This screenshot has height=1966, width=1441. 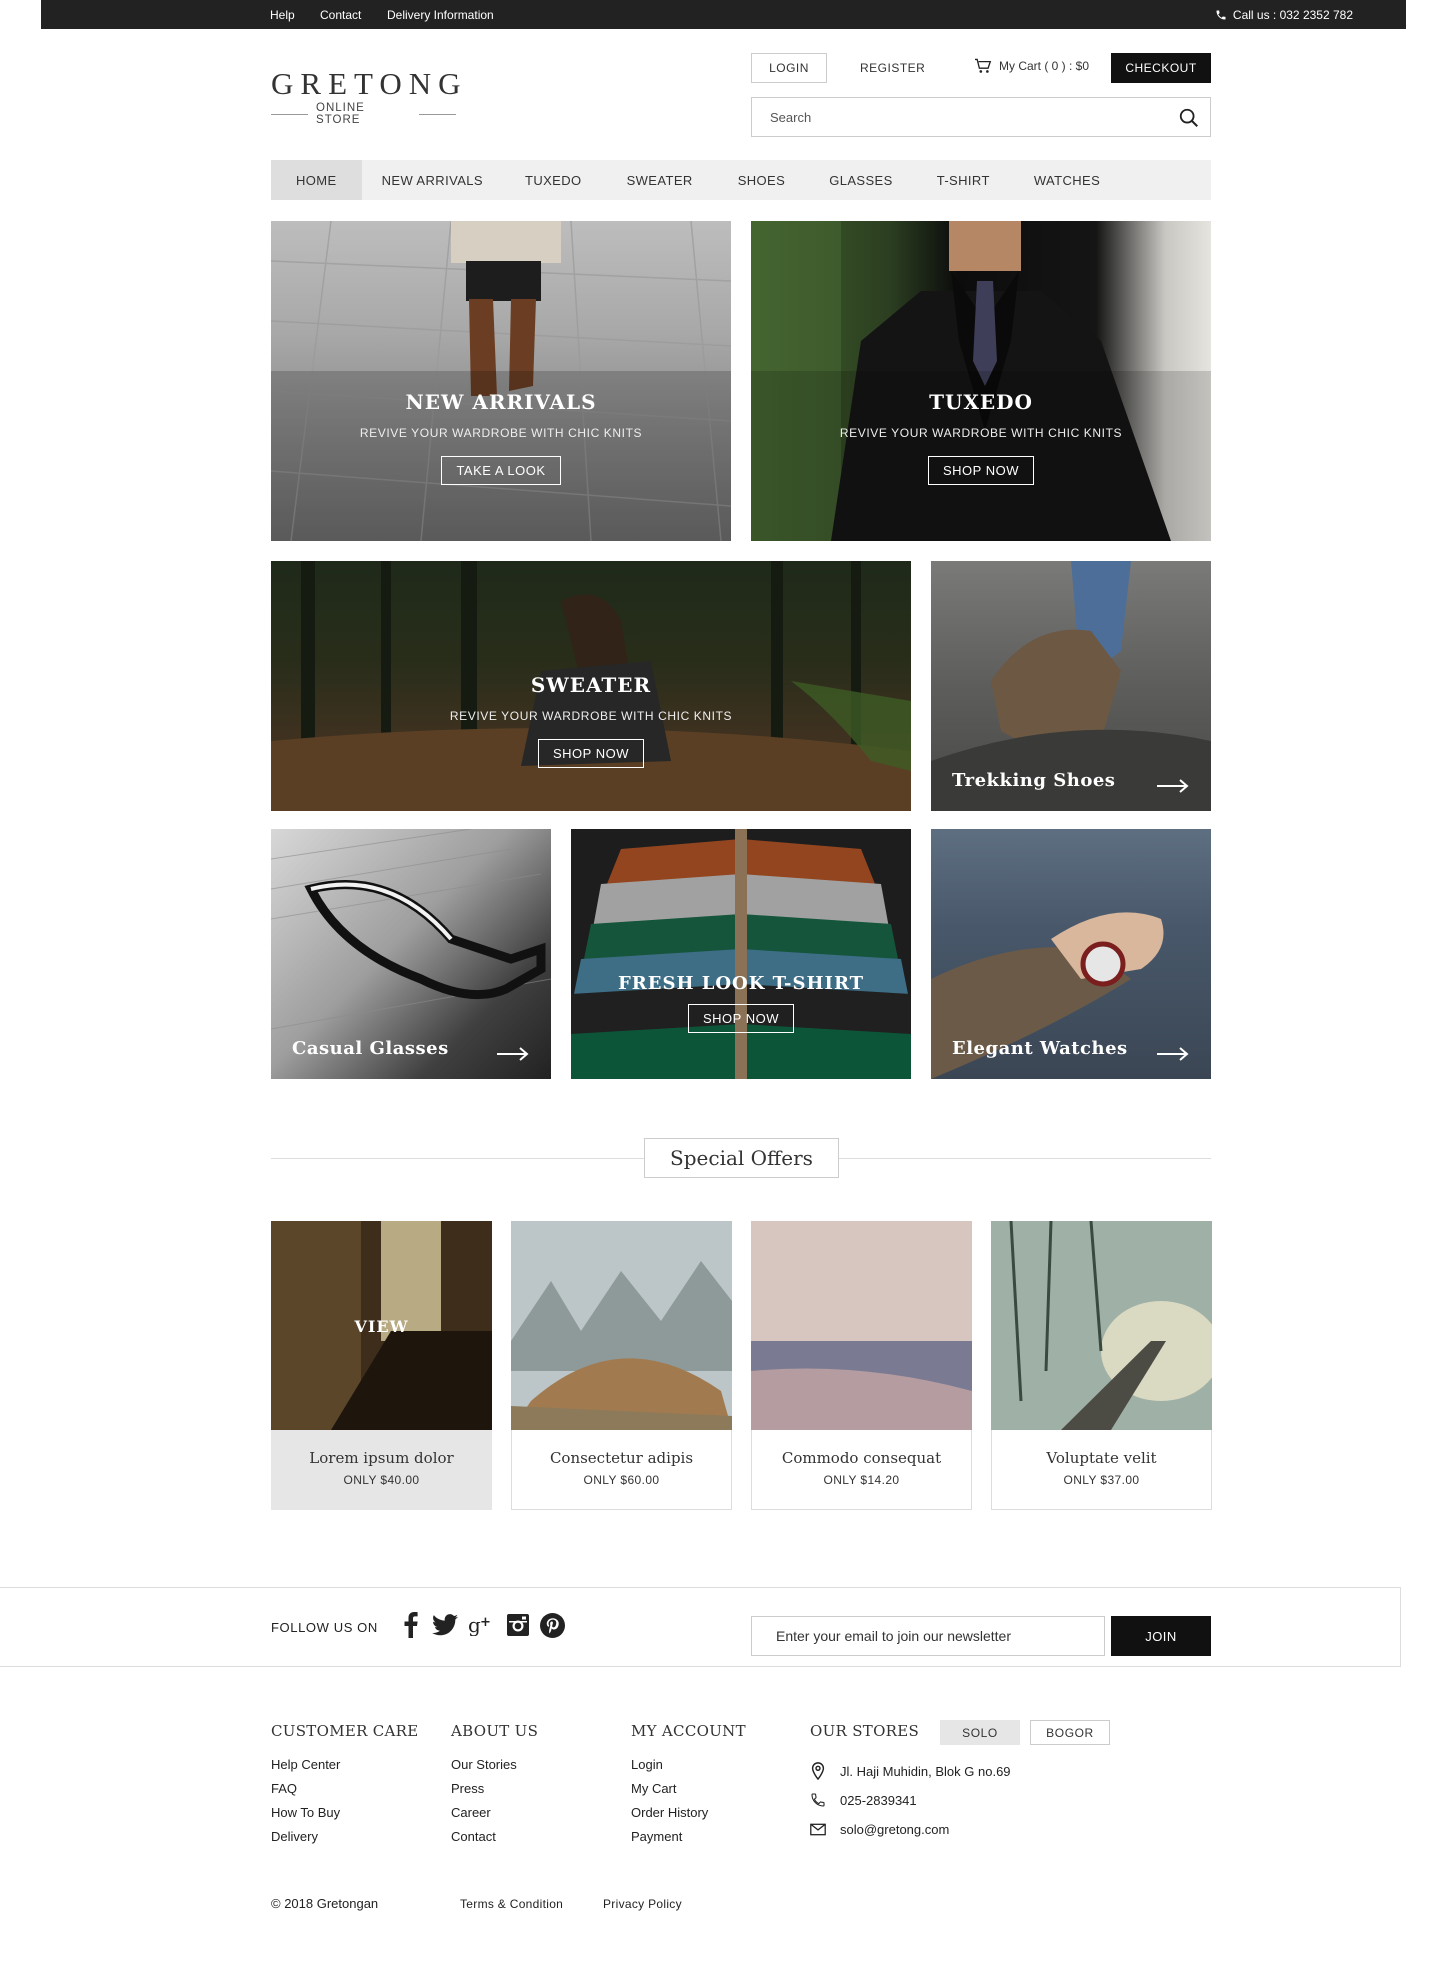 I want to click on offer-card: Voluptate velit ONLY $37.00, so click(x=1101, y=1365).